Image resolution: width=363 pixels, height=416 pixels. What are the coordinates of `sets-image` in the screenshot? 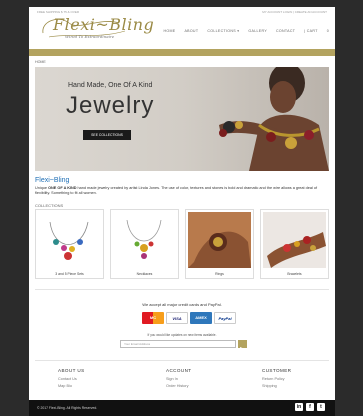 It's located at (69, 240).